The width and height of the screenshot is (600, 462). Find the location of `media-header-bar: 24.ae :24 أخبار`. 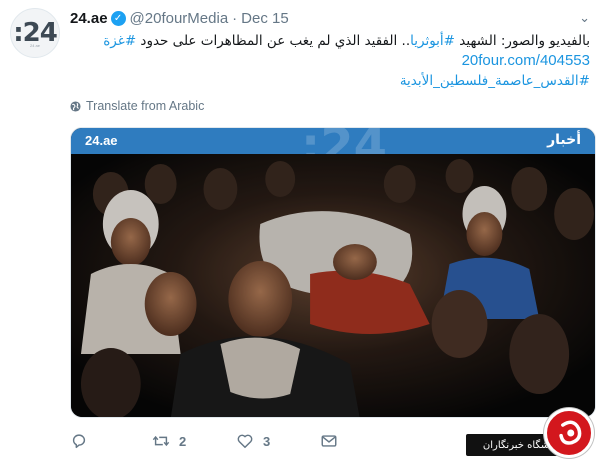

media-header-bar: 24.ae :24 أخبار is located at coordinates (333, 151).